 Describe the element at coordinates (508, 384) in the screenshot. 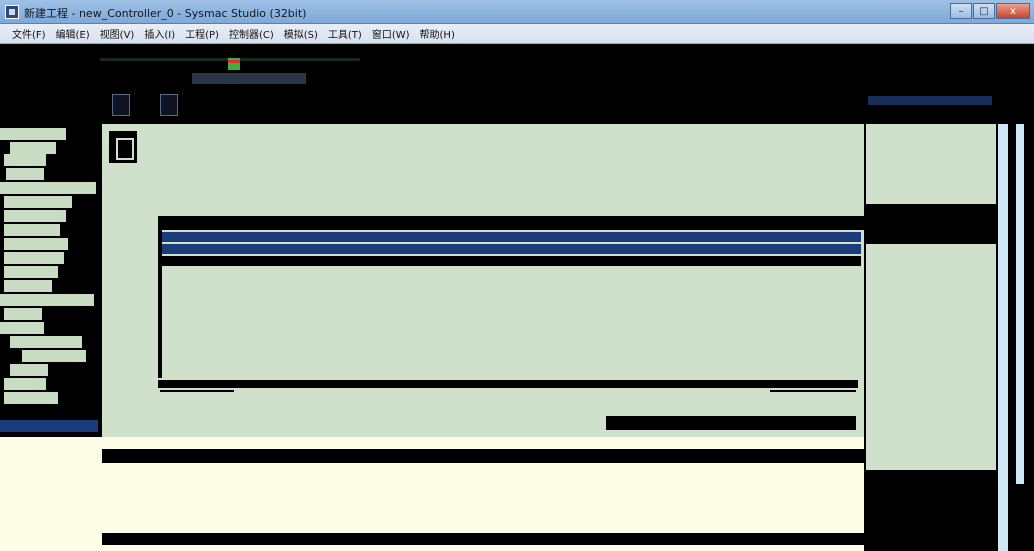

I see `table-footer` at that location.